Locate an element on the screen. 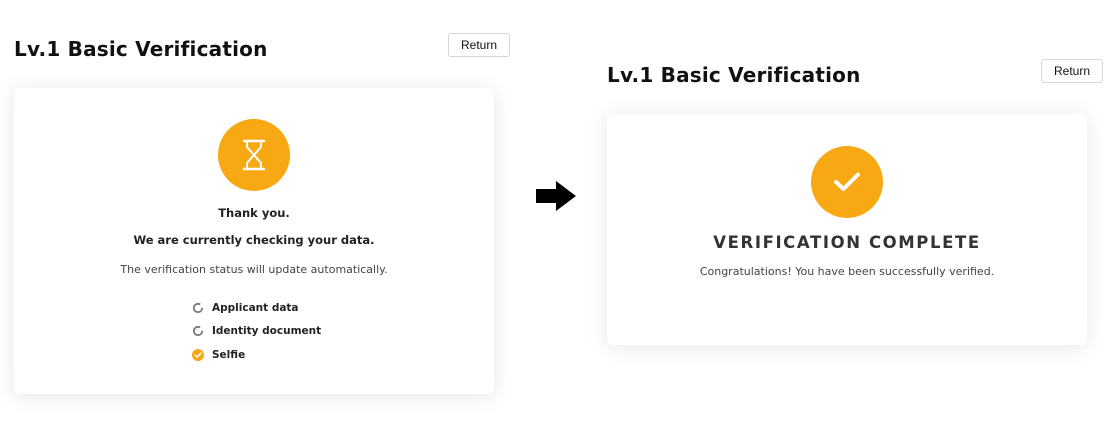 This screenshot has height=439, width=1104. checking-data-heading: We are currently checking your data. is located at coordinates (254, 240).